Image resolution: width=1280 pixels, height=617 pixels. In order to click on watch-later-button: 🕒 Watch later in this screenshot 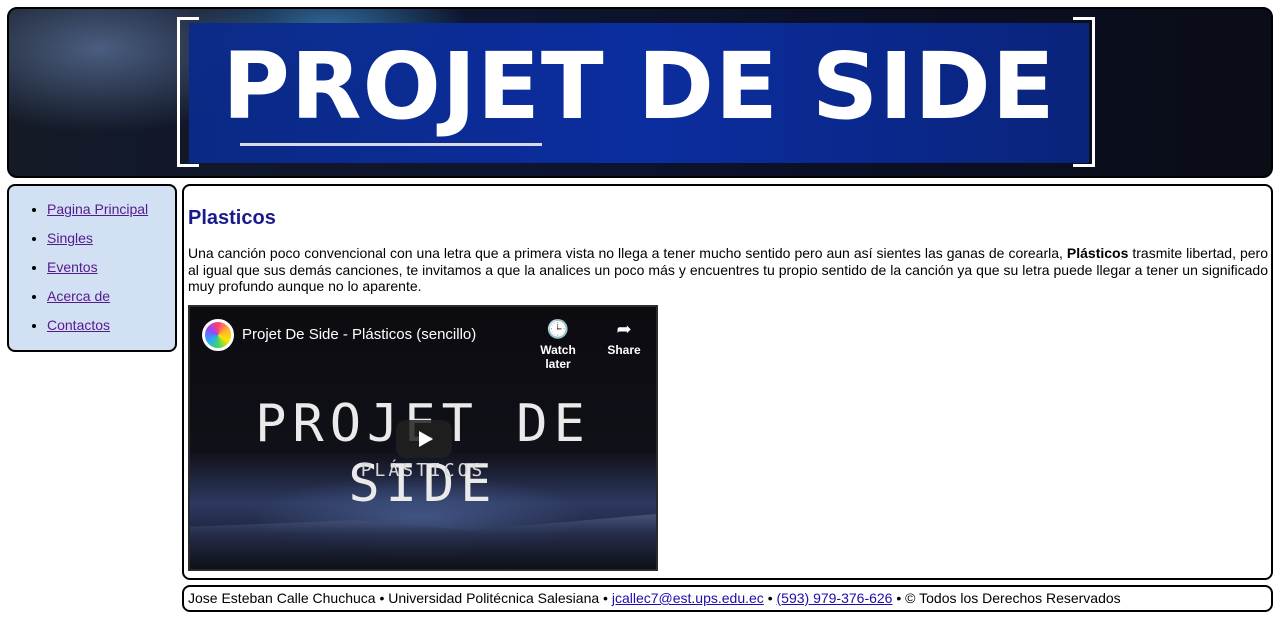, I will do `click(558, 345)`.